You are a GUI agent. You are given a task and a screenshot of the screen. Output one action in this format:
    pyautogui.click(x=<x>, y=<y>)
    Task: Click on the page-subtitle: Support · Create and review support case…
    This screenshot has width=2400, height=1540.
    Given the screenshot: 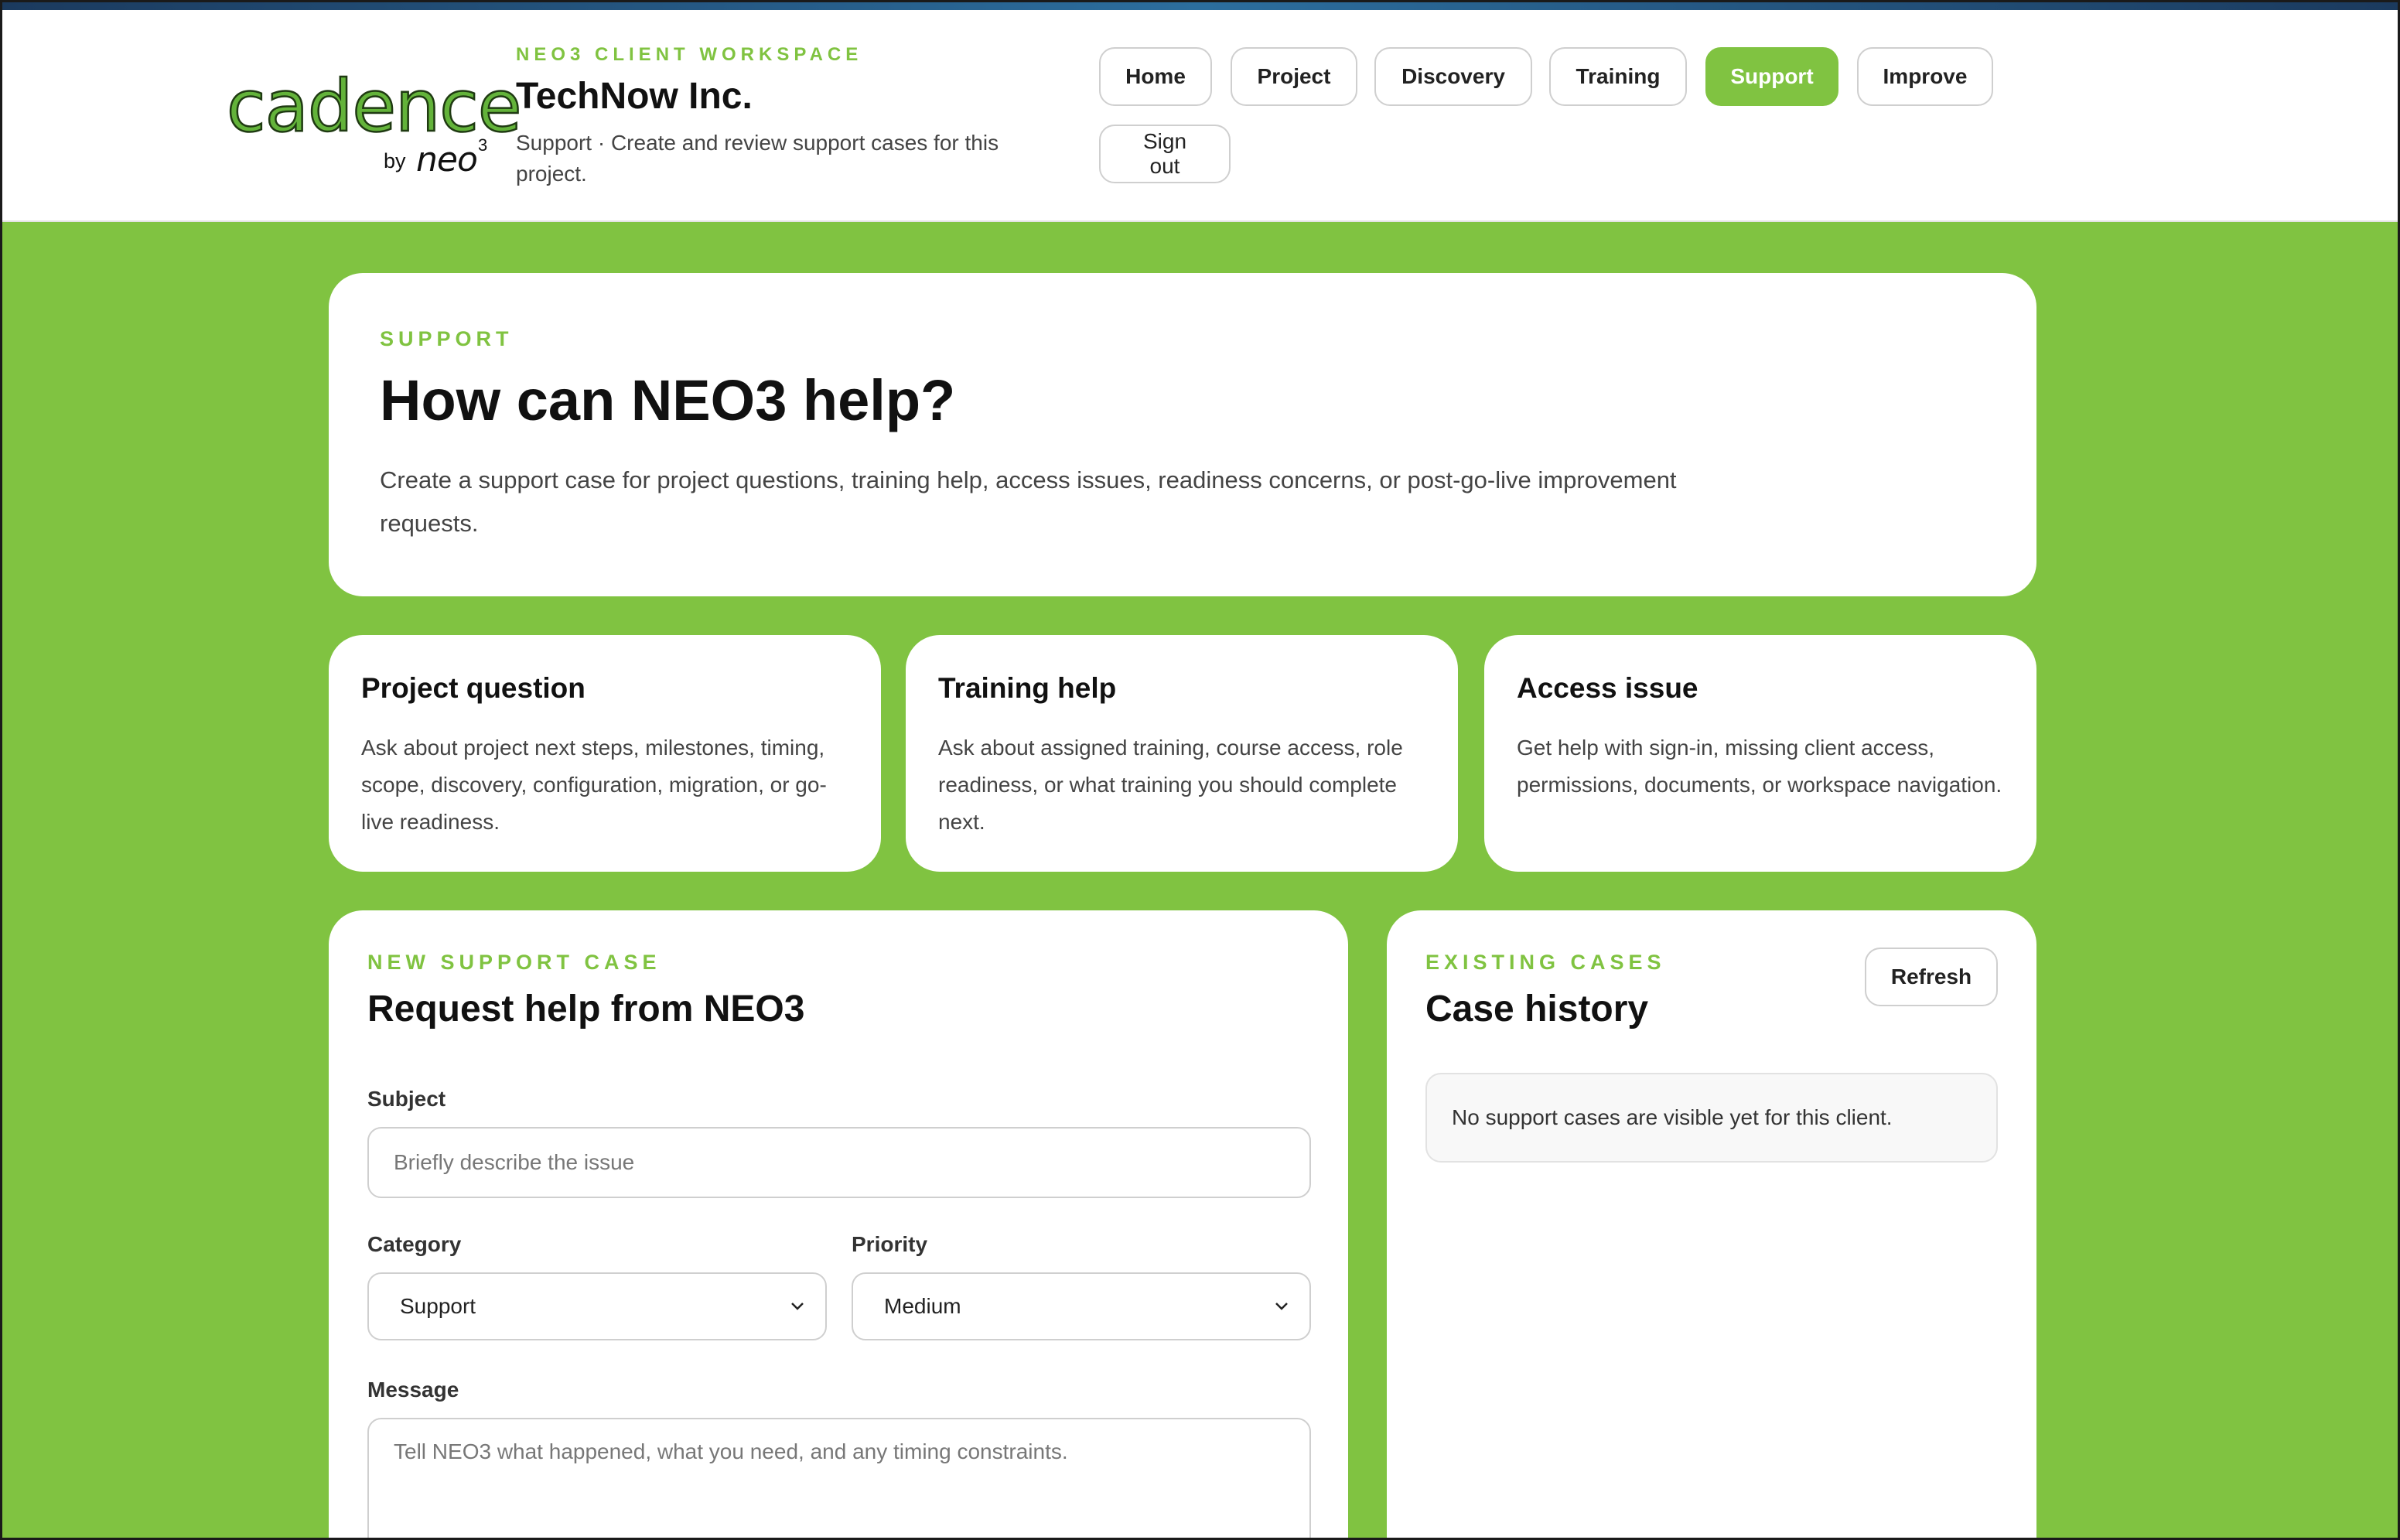 What is the action you would take?
    pyautogui.click(x=758, y=158)
    